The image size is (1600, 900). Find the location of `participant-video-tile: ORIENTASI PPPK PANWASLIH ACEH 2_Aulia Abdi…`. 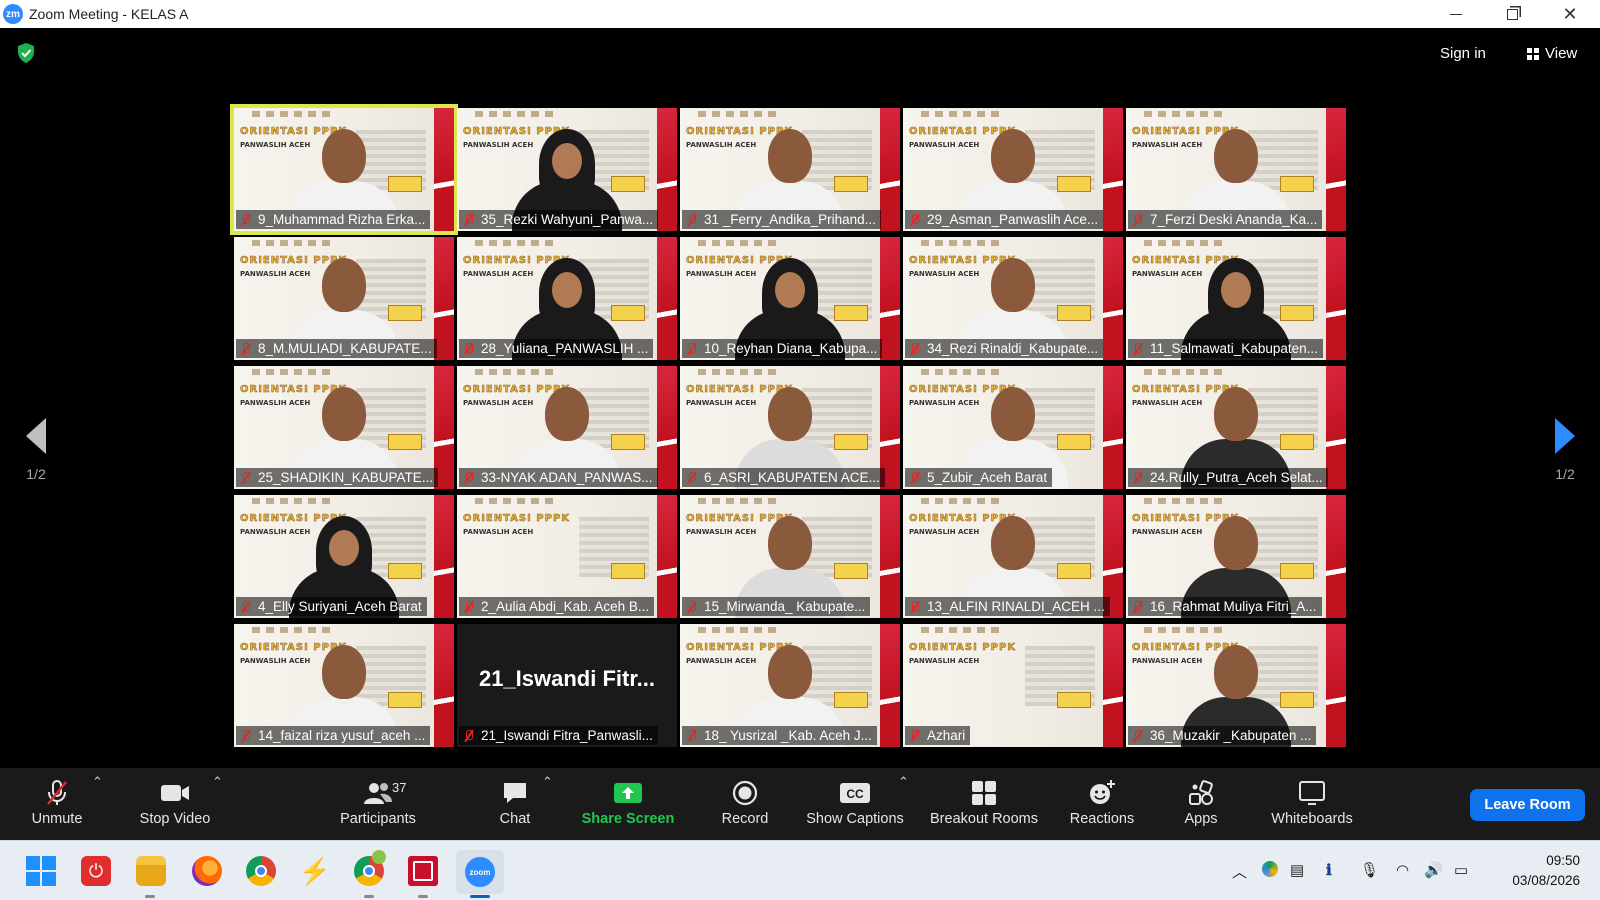

participant-video-tile: ORIENTASI PPPK PANWASLIH ACEH 2_Aulia Abdi… is located at coordinates (567, 556).